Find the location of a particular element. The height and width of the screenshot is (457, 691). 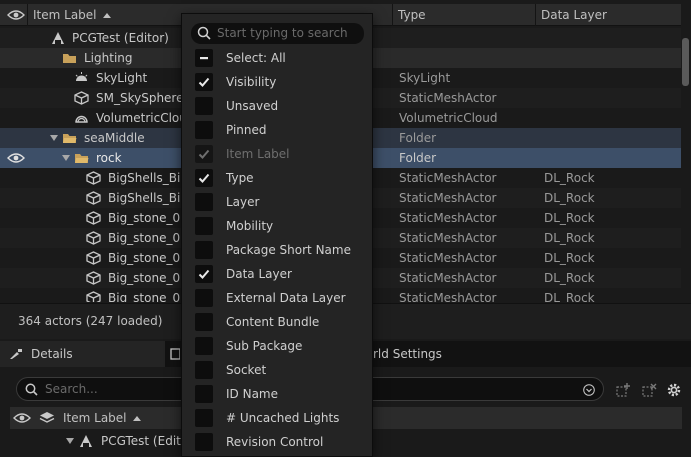

menu-item-item-label: Item Label is located at coordinates (277, 154).